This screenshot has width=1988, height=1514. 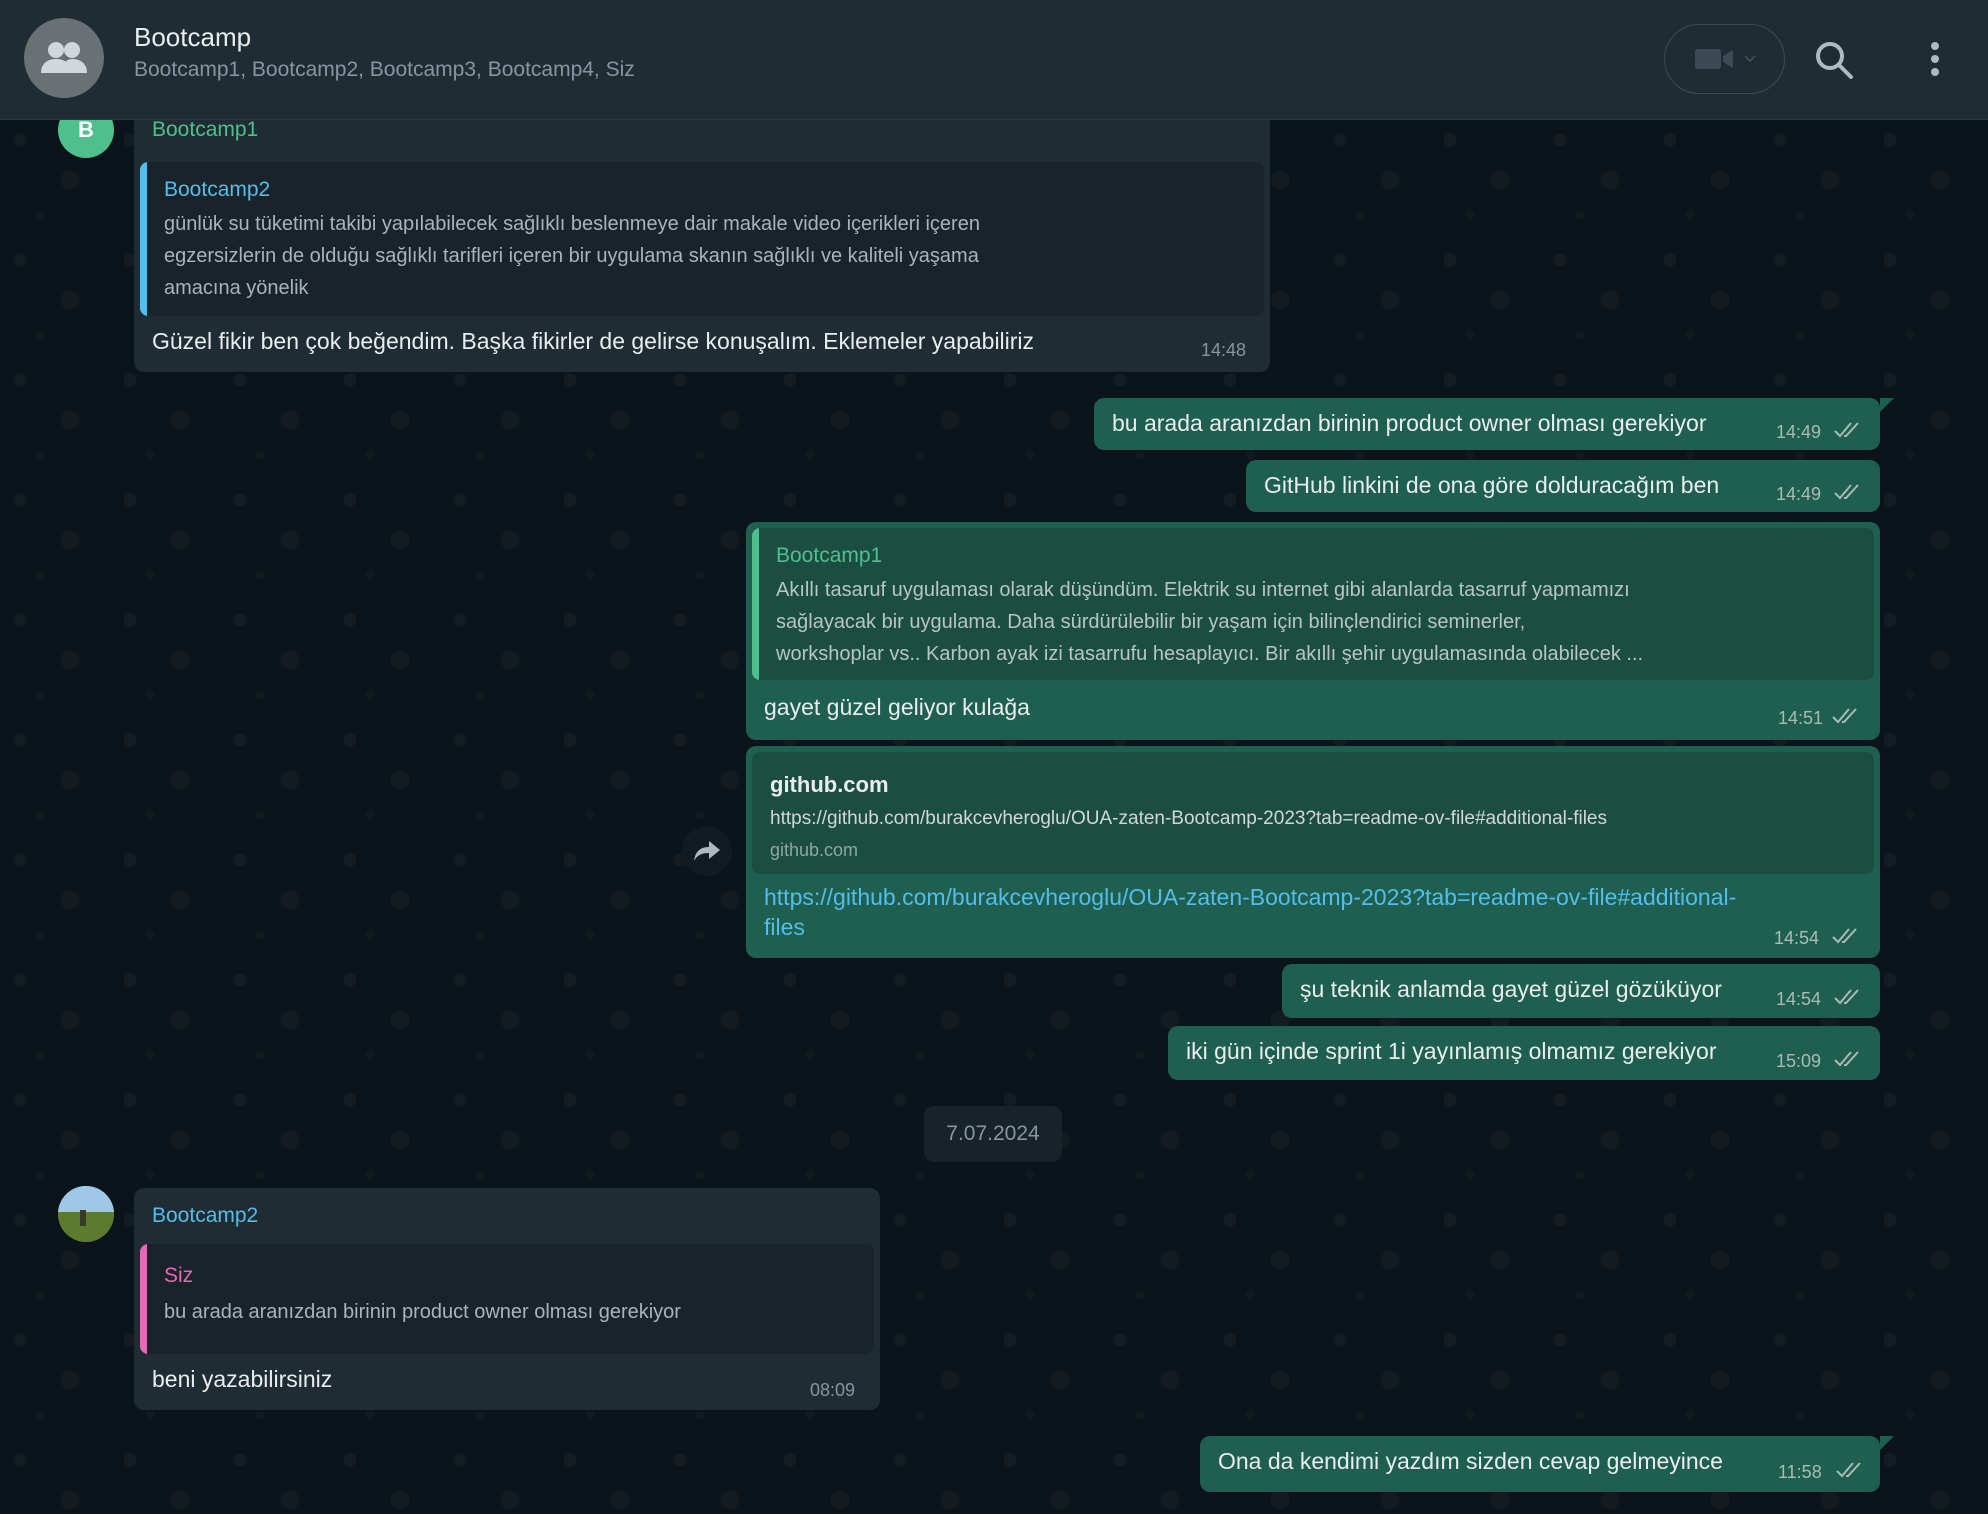 I want to click on link-preview-title: github.com, so click(x=829, y=784).